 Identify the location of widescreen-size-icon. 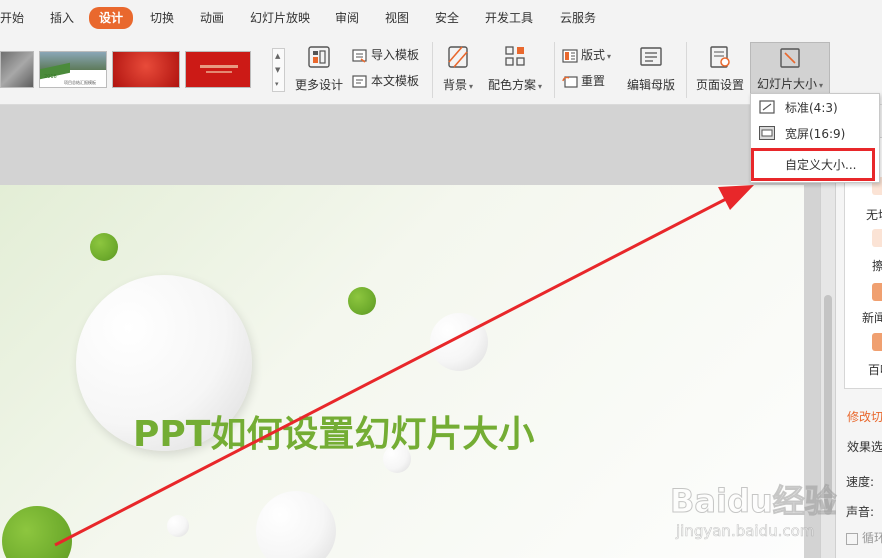
(767, 133).